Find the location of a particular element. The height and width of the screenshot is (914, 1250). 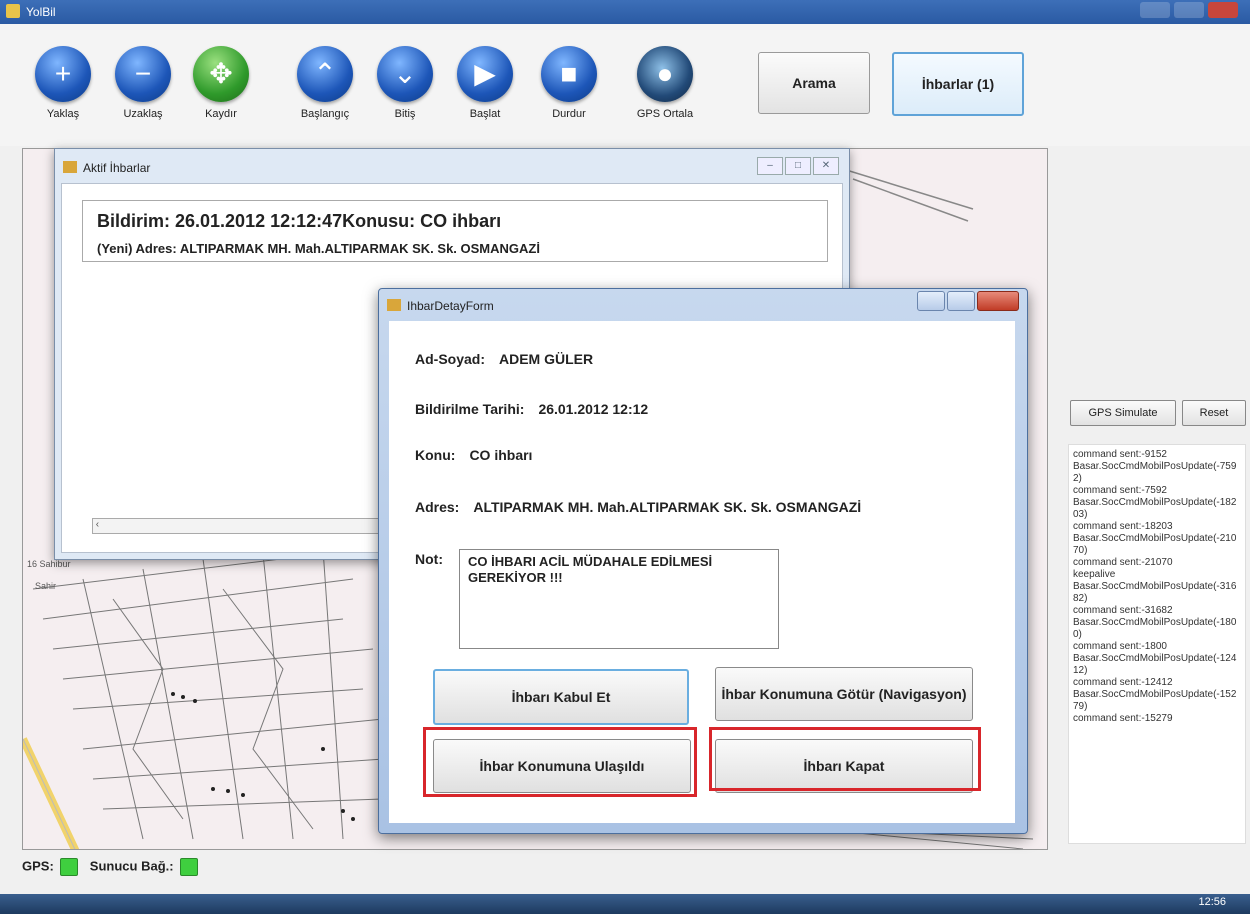

start-button: ▶ Başlat is located at coordinates (485, 83).